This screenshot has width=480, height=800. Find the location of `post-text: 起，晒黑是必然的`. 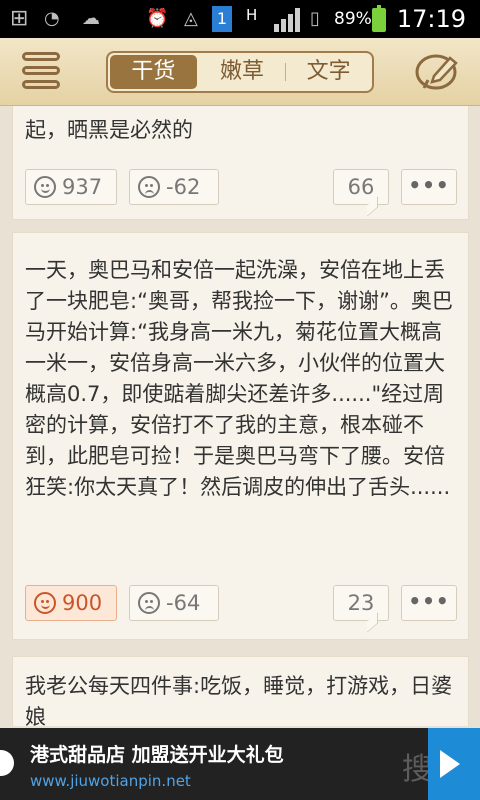

post-text: 起，晒黑是必然的 is located at coordinates (109, 130).